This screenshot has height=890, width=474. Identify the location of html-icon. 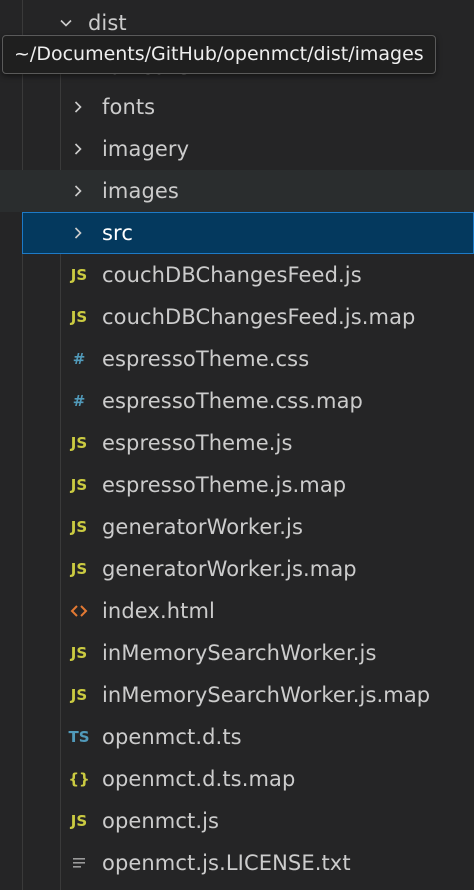
(79, 611).